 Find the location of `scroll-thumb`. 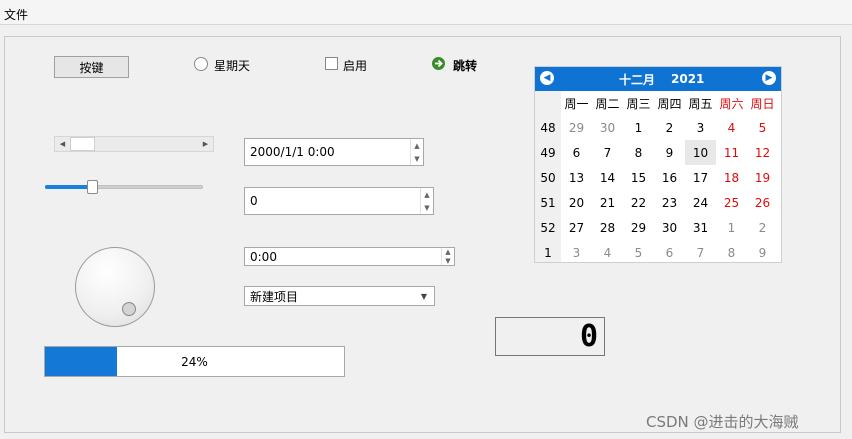

scroll-thumb is located at coordinates (82, 144).